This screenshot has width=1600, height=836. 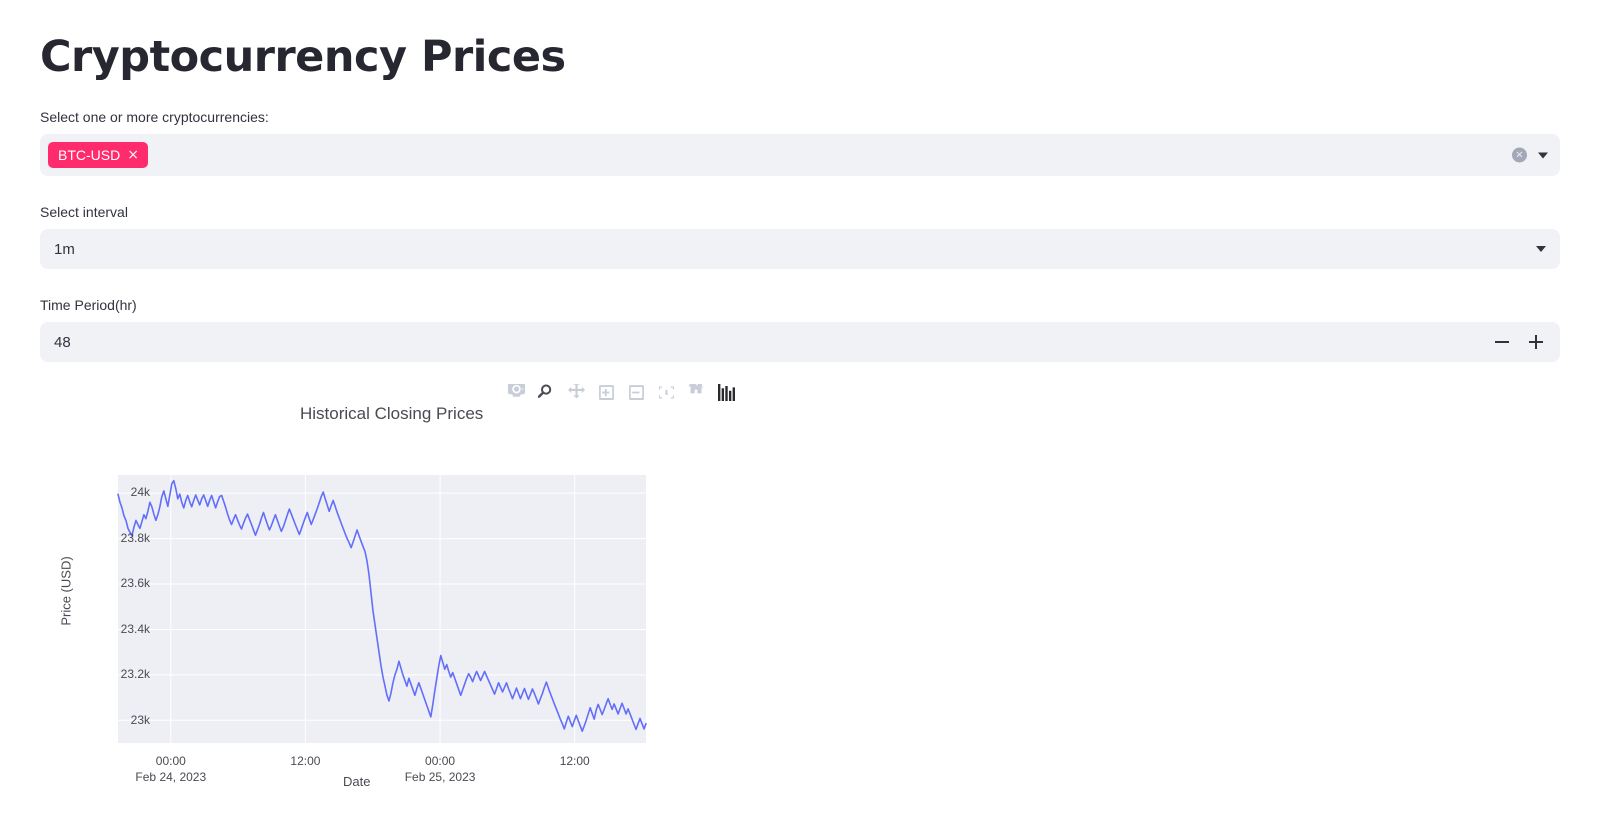 I want to click on y-tick-label: 23.4k, so click(x=135, y=628).